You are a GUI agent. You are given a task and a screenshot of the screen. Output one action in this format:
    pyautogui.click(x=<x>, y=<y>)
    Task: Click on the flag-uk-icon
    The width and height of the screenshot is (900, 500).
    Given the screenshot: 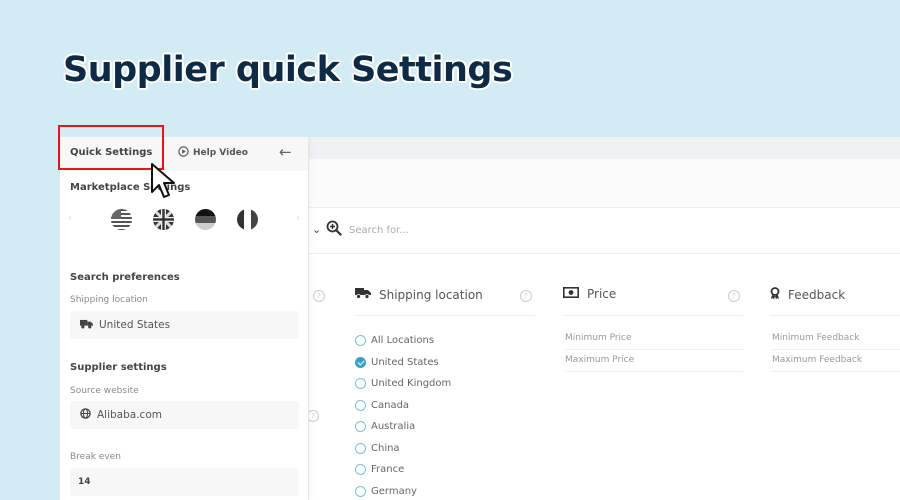 What is the action you would take?
    pyautogui.click(x=163, y=219)
    